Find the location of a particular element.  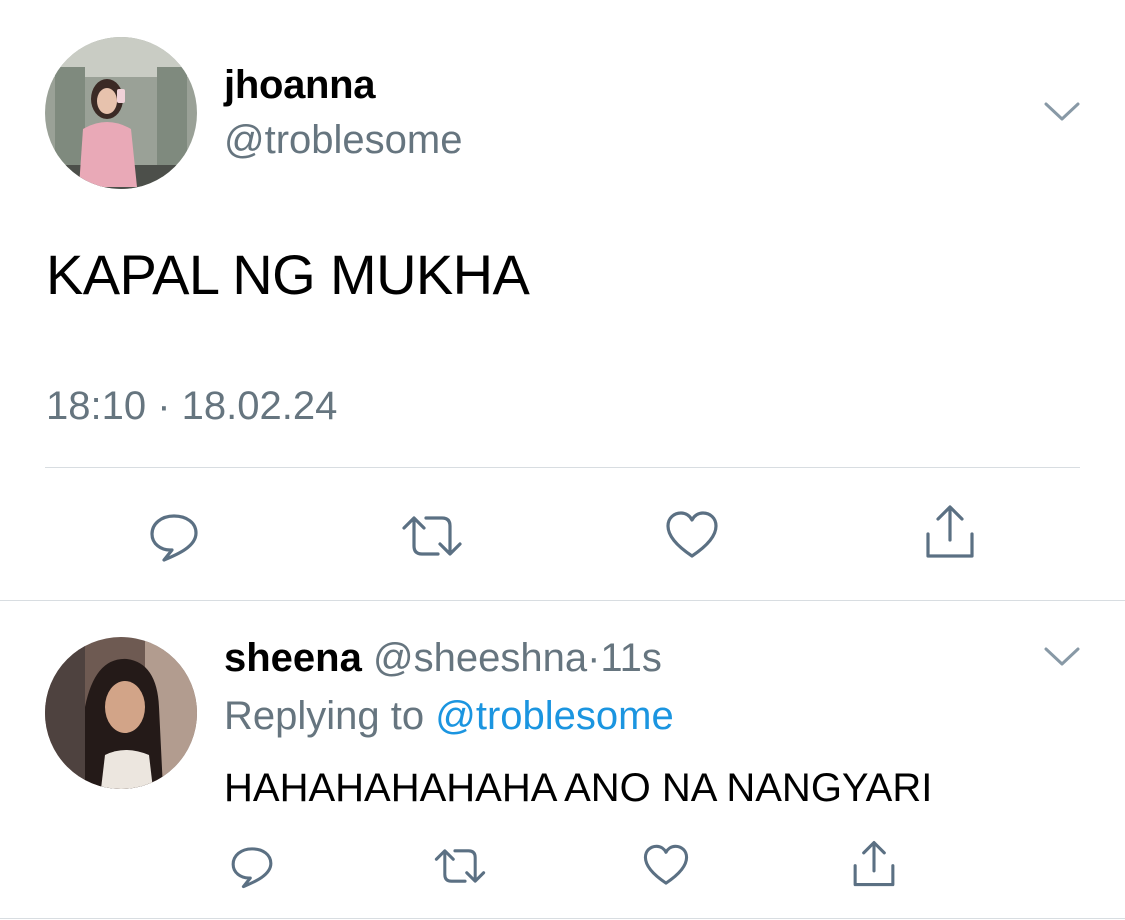

reply-avatar is located at coordinates (121, 713).